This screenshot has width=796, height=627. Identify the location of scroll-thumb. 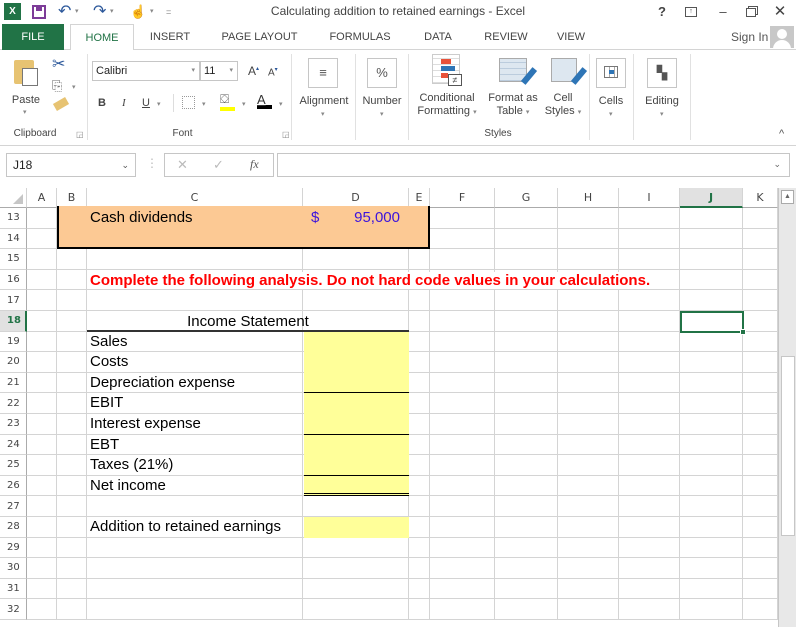
(788, 446).